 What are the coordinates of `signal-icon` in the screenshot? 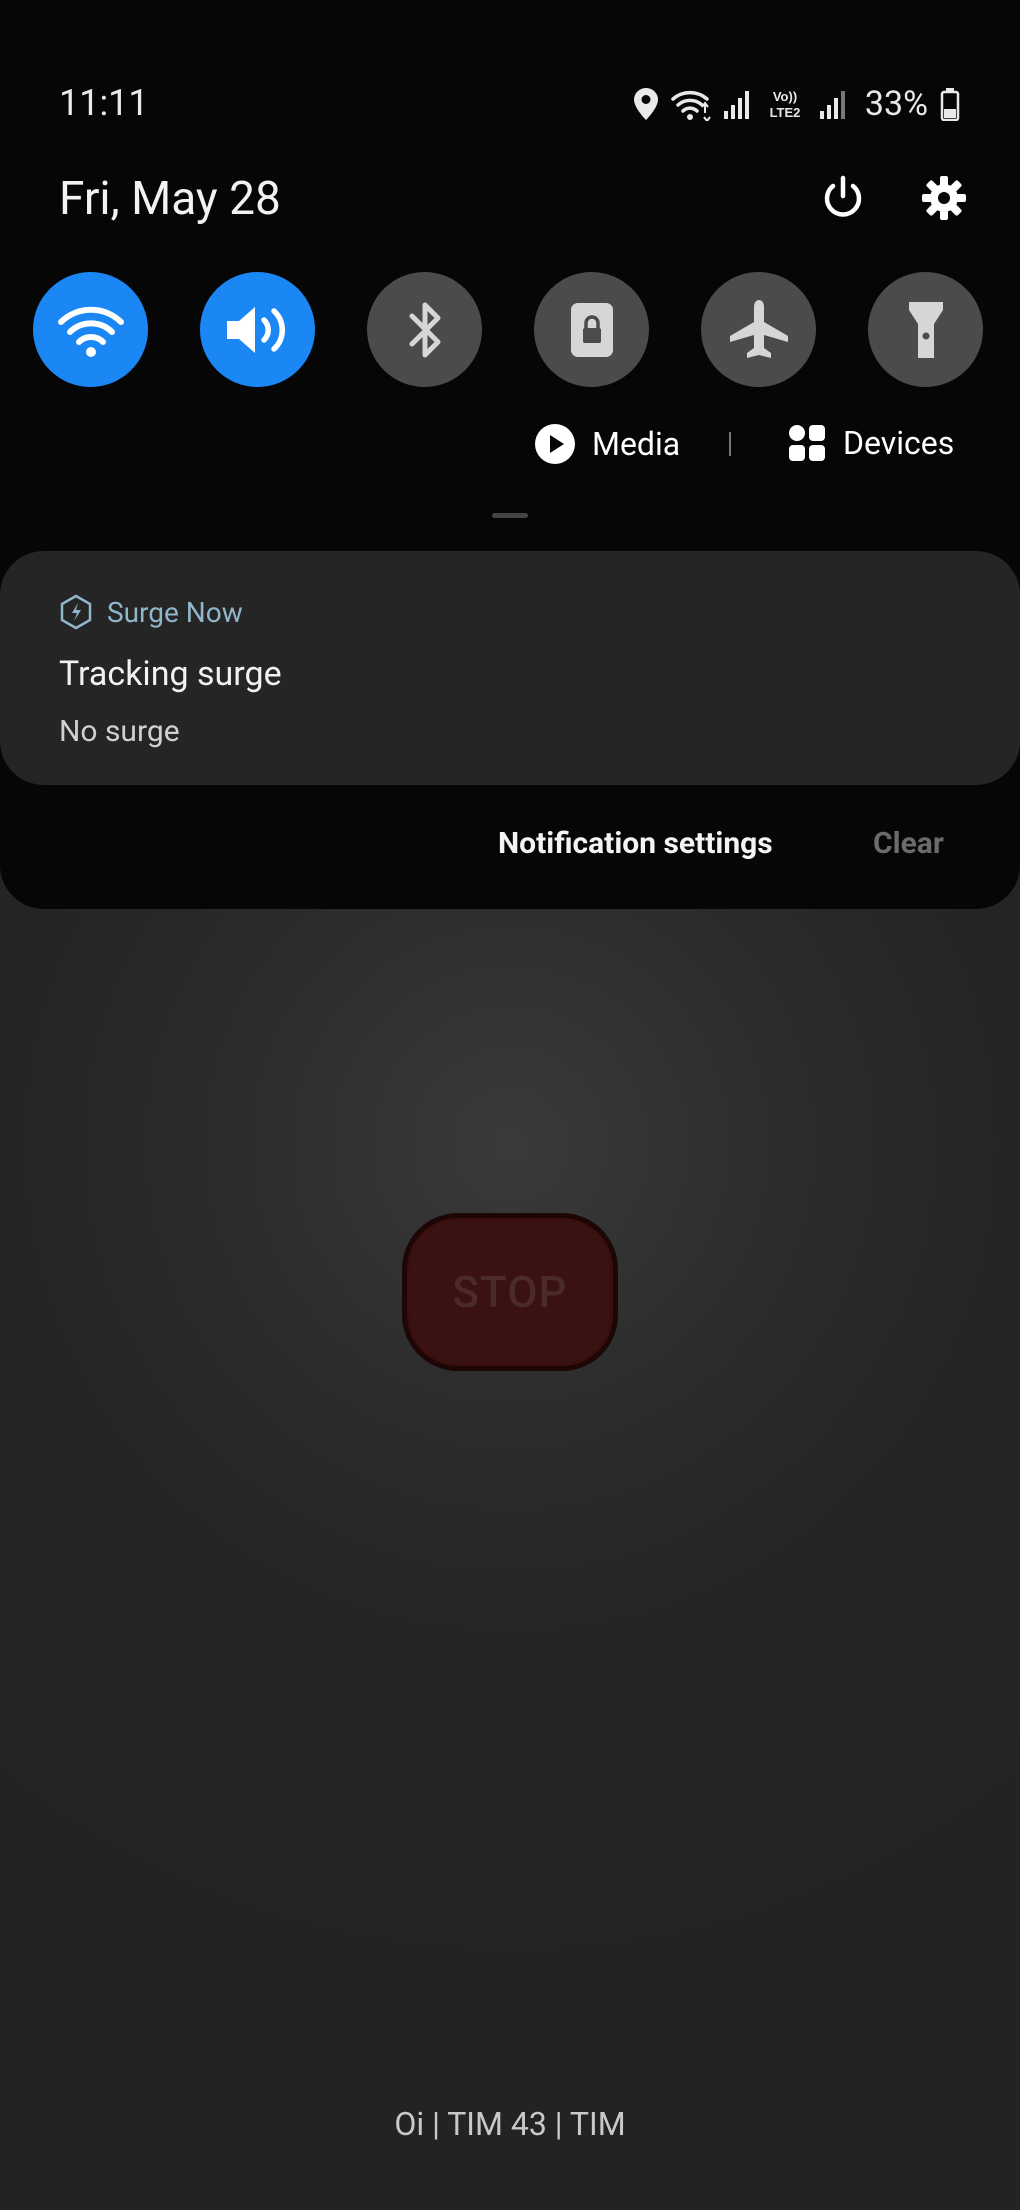 It's located at (737, 104).